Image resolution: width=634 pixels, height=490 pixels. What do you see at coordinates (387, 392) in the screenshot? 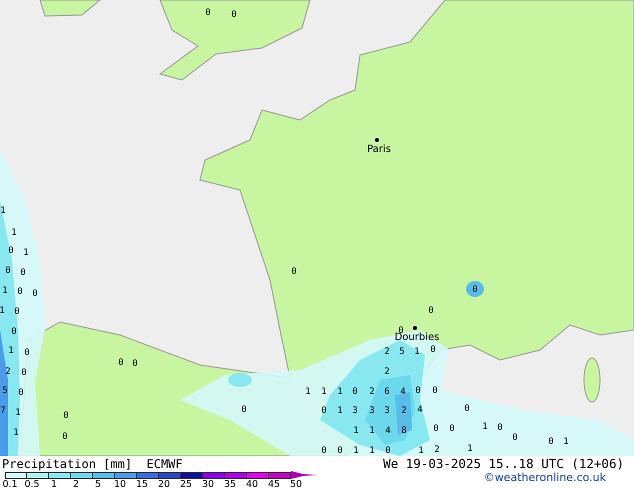
I see `precipitation-value: 6` at bounding box center [387, 392].